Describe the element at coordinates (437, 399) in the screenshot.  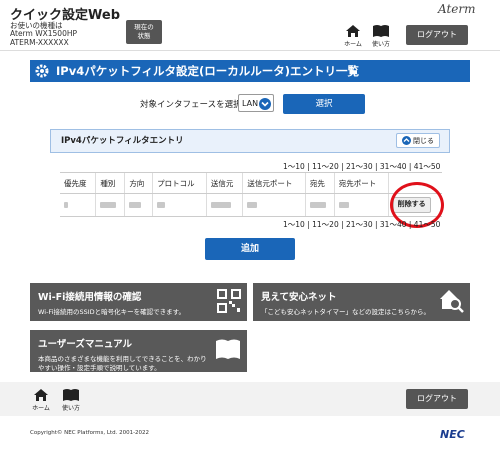
I see `footer-logout-button: ログアウト` at that location.